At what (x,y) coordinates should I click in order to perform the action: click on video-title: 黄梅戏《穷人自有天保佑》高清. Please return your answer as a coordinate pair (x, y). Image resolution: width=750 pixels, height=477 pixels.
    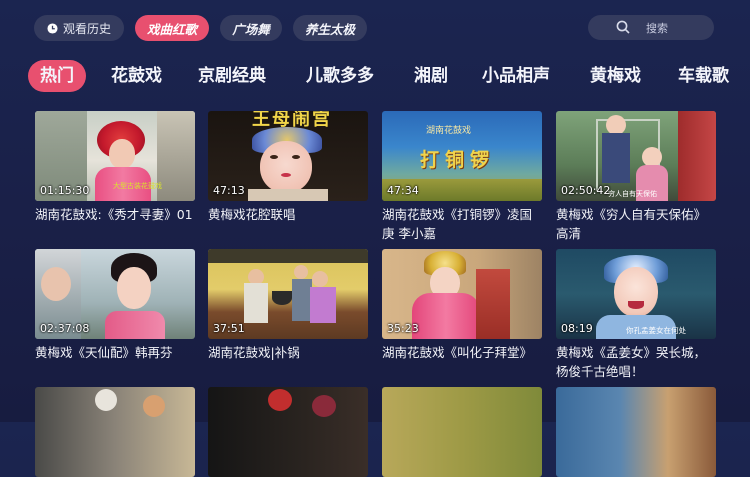
    Looking at the image, I should click on (631, 224).